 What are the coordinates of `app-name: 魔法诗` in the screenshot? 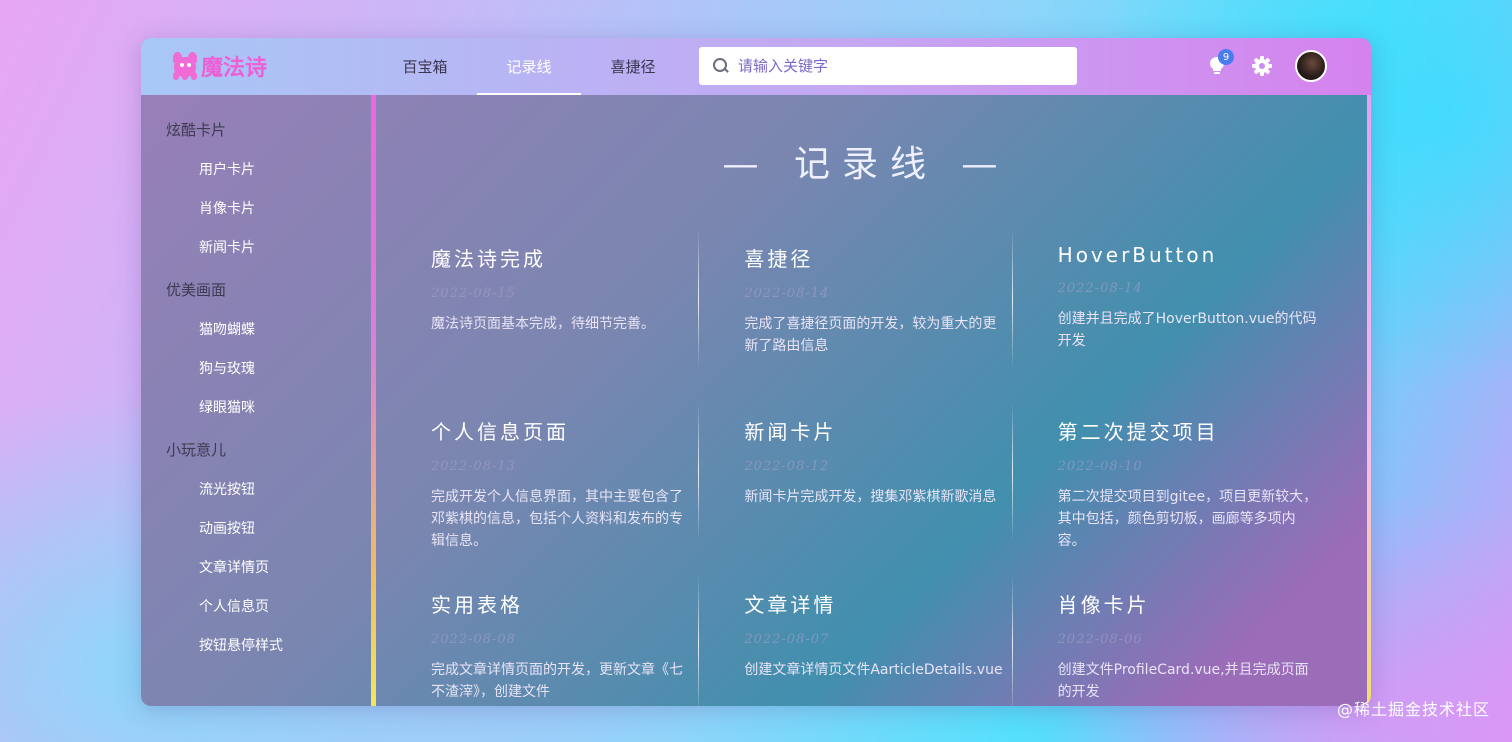 It's located at (234, 68).